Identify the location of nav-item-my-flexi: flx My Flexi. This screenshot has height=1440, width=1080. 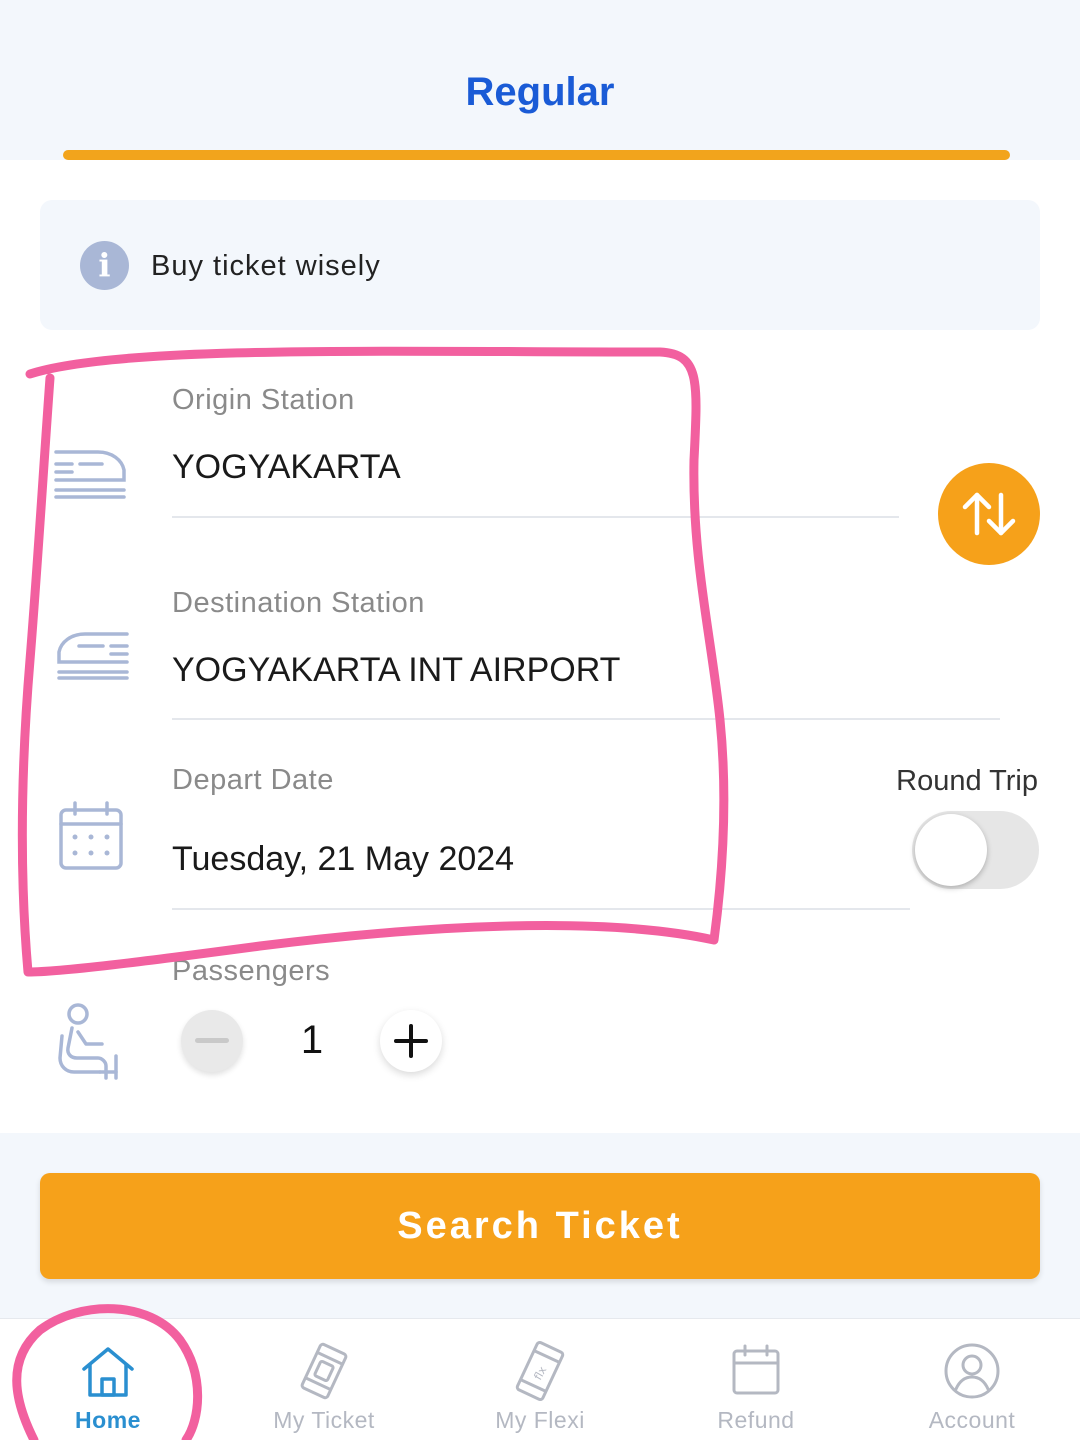
(540, 1379).